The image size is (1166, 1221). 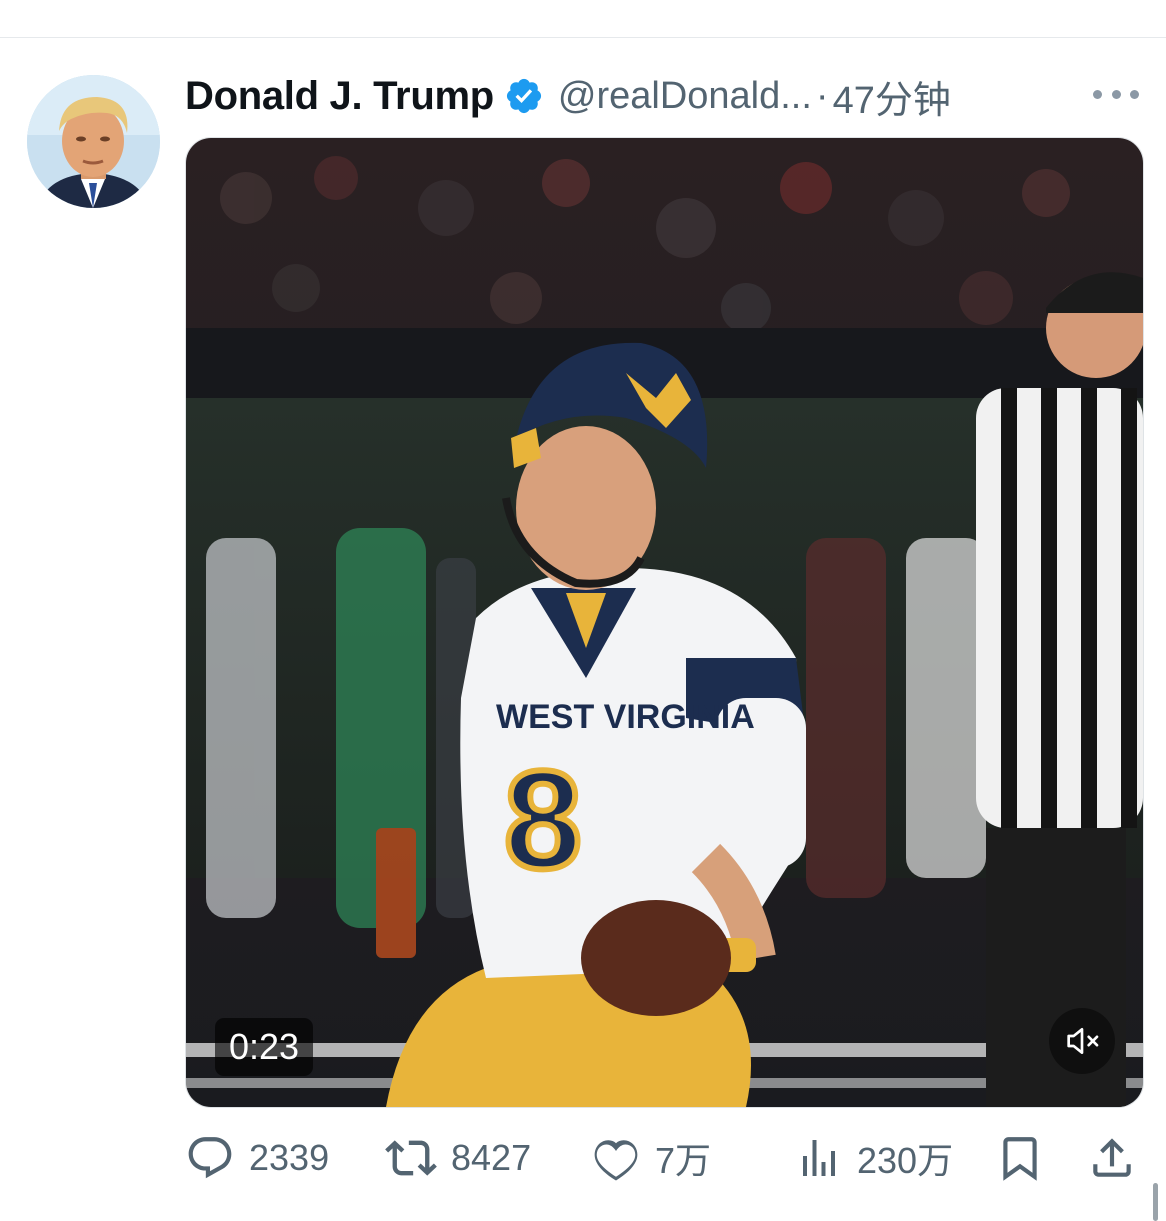 What do you see at coordinates (1082, 1041) in the screenshot?
I see `mute-icon` at bounding box center [1082, 1041].